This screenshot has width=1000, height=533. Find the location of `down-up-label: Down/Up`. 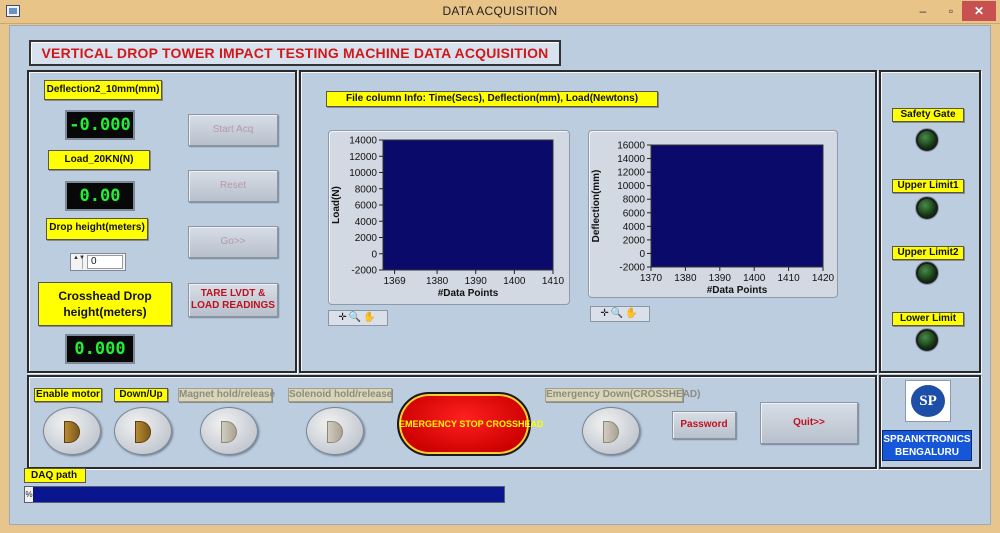

down-up-label: Down/Up is located at coordinates (141, 395).